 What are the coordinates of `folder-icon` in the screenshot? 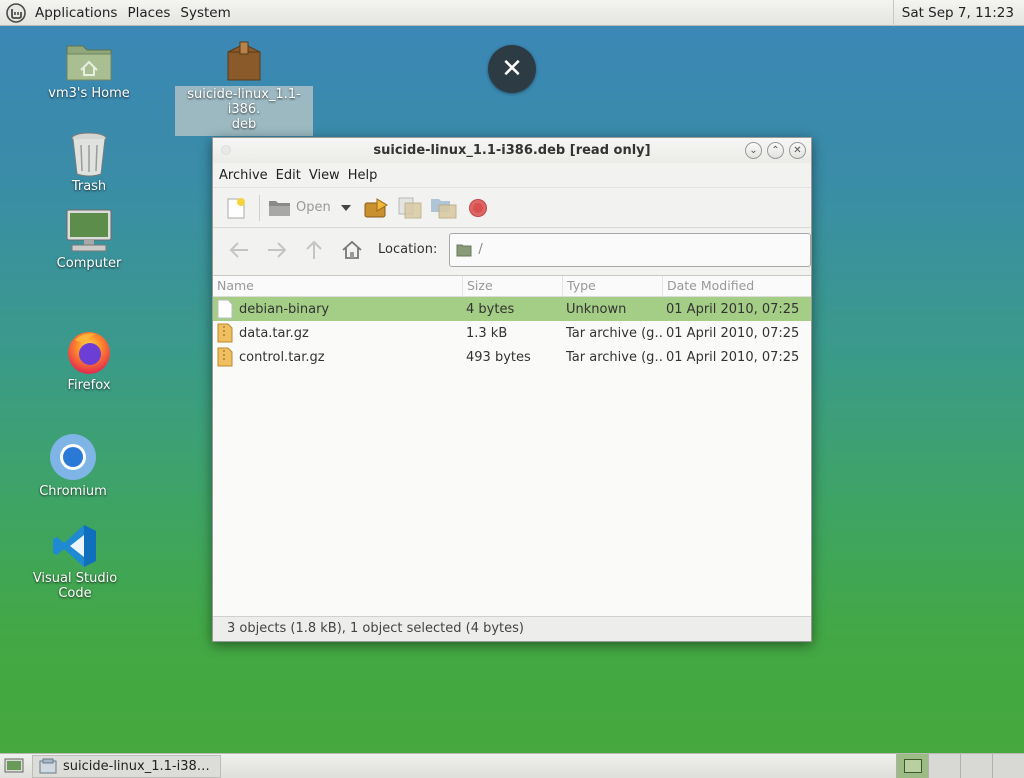 It's located at (464, 250).